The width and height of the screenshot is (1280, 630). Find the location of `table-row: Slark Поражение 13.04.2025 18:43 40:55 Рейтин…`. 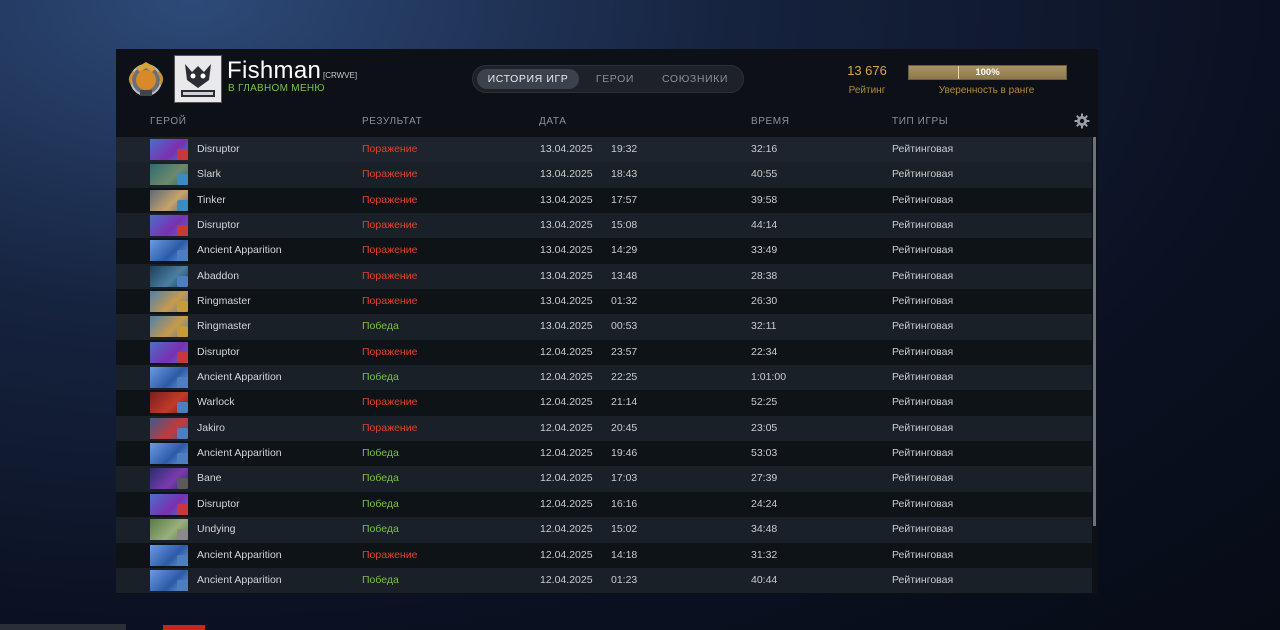

table-row: Slark Поражение 13.04.2025 18:43 40:55 Рейтин… is located at coordinates (604, 175).